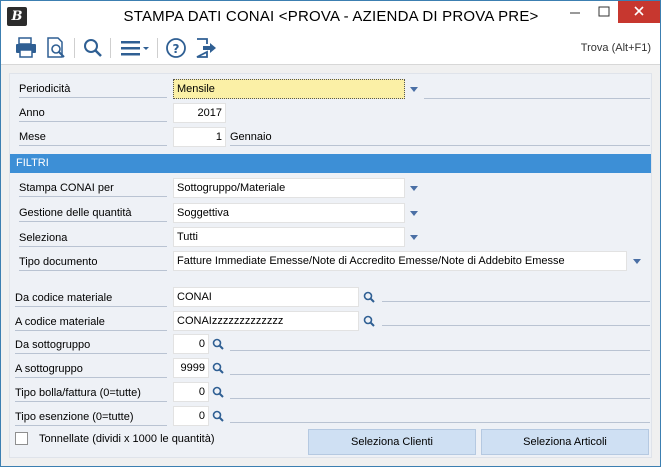  I want to click on mese-label: Mese, so click(93, 138).